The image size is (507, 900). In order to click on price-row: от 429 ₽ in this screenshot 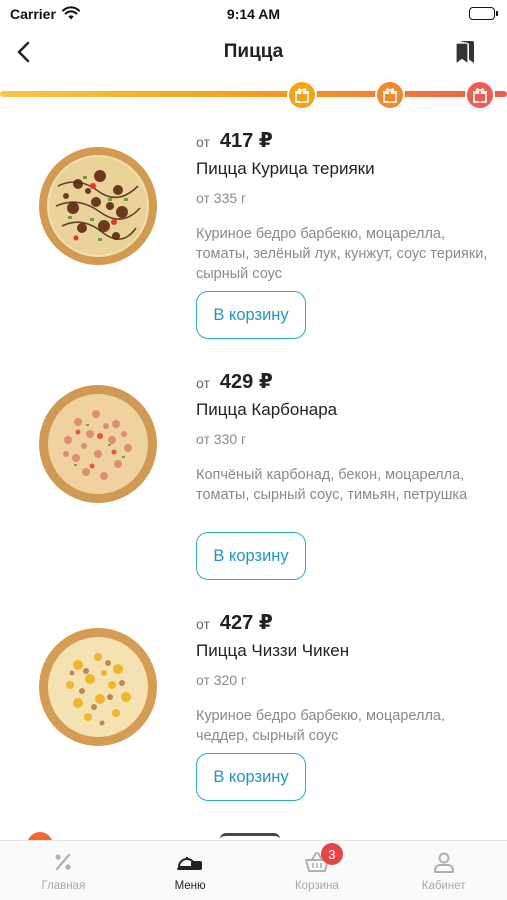, I will do `click(234, 381)`.